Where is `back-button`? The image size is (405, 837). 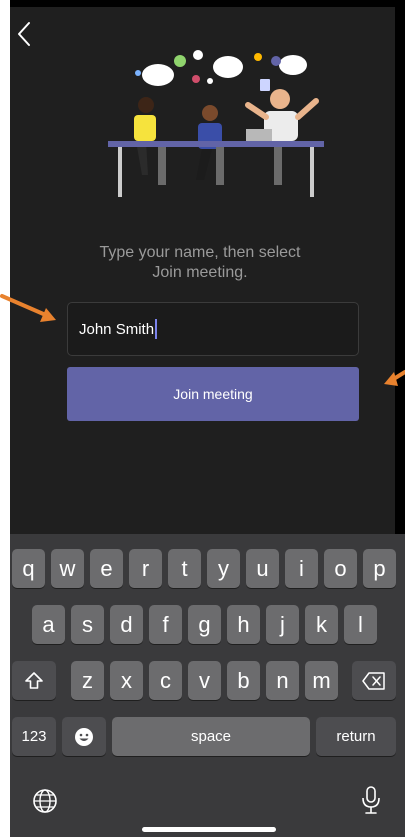
back-button is located at coordinates (26, 34).